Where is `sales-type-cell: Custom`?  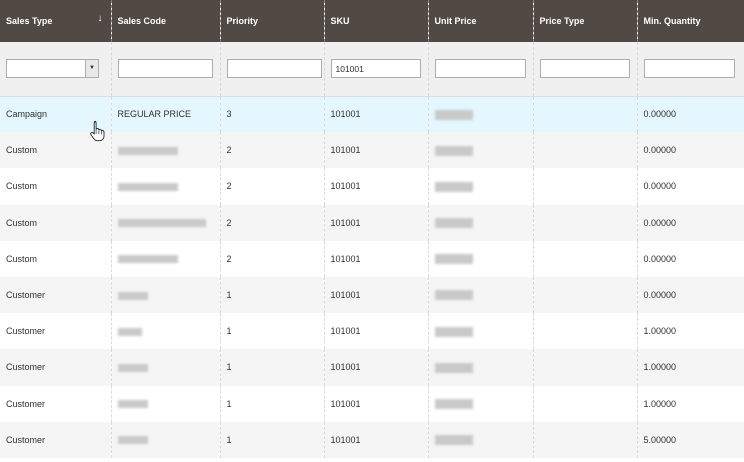
sales-type-cell: Custom is located at coordinates (55, 186).